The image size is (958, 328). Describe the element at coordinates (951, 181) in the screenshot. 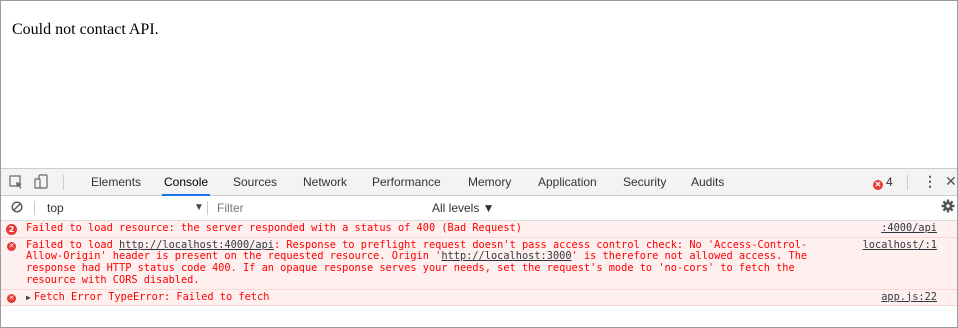

I see `close-devtools-icon: ✕` at that location.